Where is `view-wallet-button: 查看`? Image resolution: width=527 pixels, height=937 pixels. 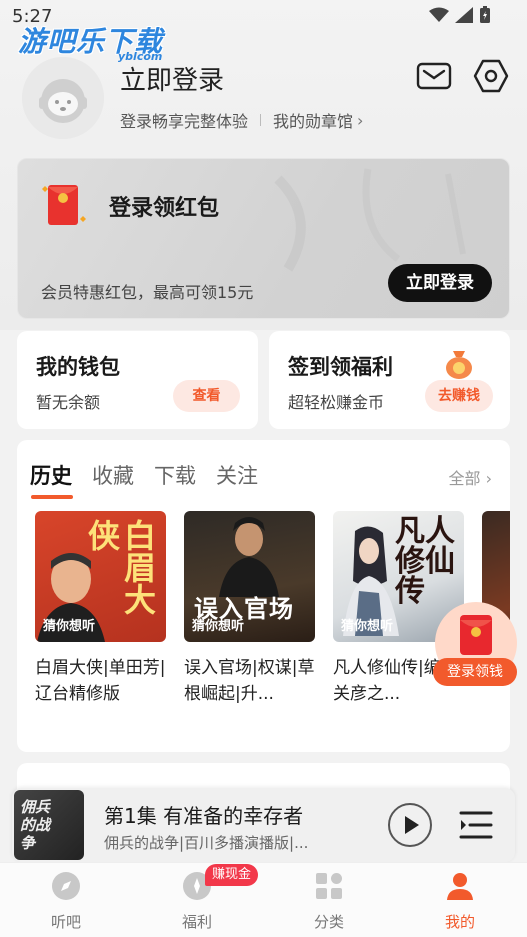 view-wallet-button: 查看 is located at coordinates (206, 396).